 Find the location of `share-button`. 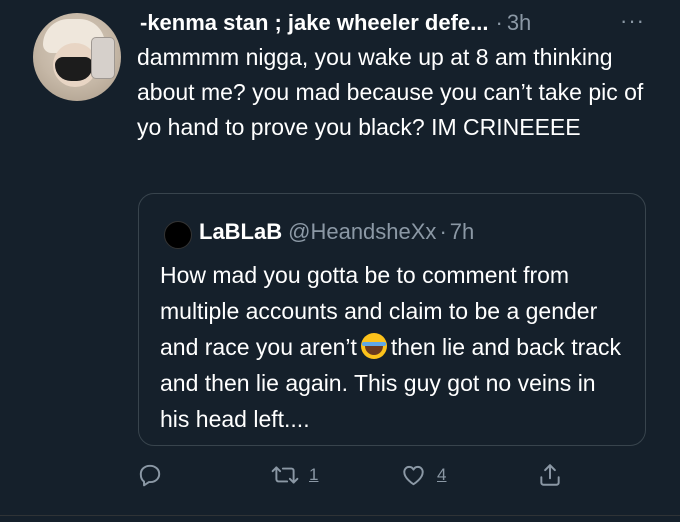

share-button is located at coordinates (550, 475).